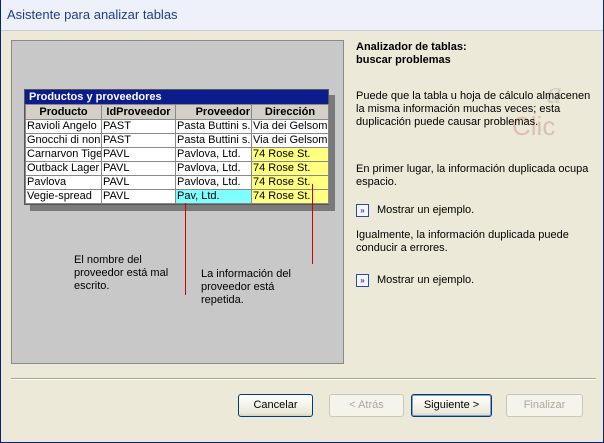 The height and width of the screenshot is (443, 604). What do you see at coordinates (92, 14) in the screenshot?
I see `window-title: Asistente para analizar tablas` at bounding box center [92, 14].